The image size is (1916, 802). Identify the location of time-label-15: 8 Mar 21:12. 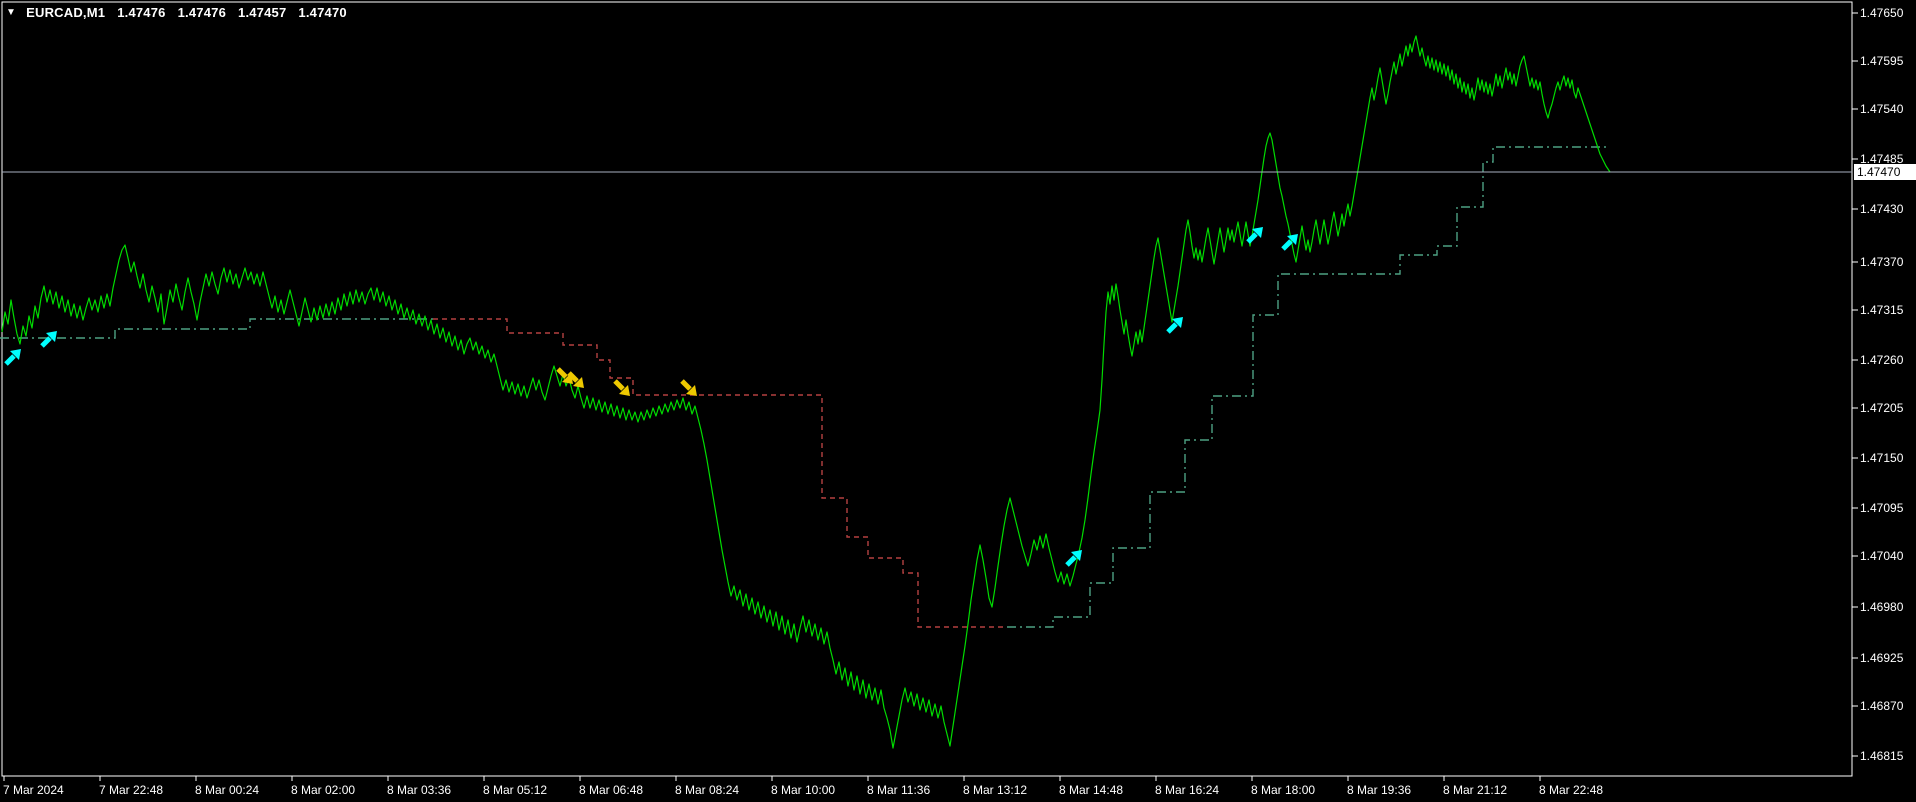
(1475, 790).